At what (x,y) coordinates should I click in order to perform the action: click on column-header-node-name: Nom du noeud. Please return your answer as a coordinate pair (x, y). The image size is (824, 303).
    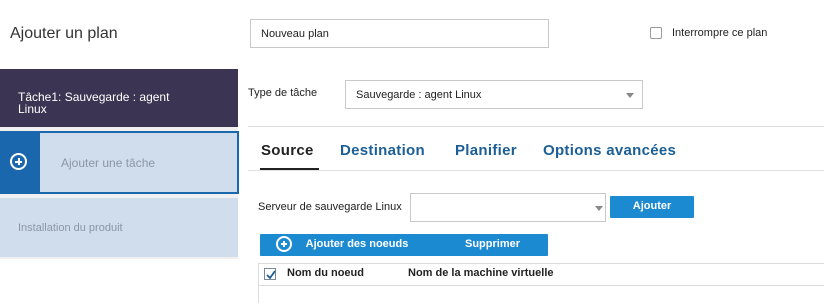
    Looking at the image, I should click on (325, 273).